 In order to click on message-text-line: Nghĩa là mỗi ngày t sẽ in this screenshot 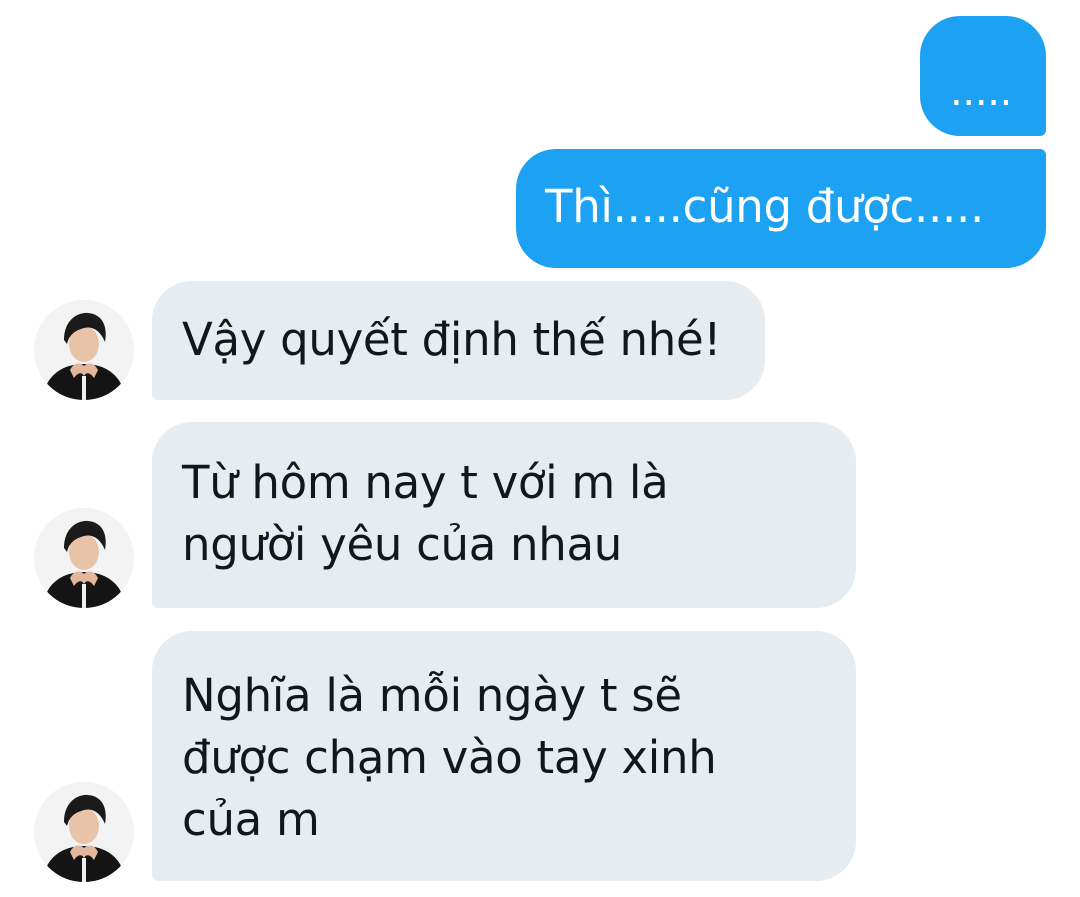, I will do `click(432, 695)`.